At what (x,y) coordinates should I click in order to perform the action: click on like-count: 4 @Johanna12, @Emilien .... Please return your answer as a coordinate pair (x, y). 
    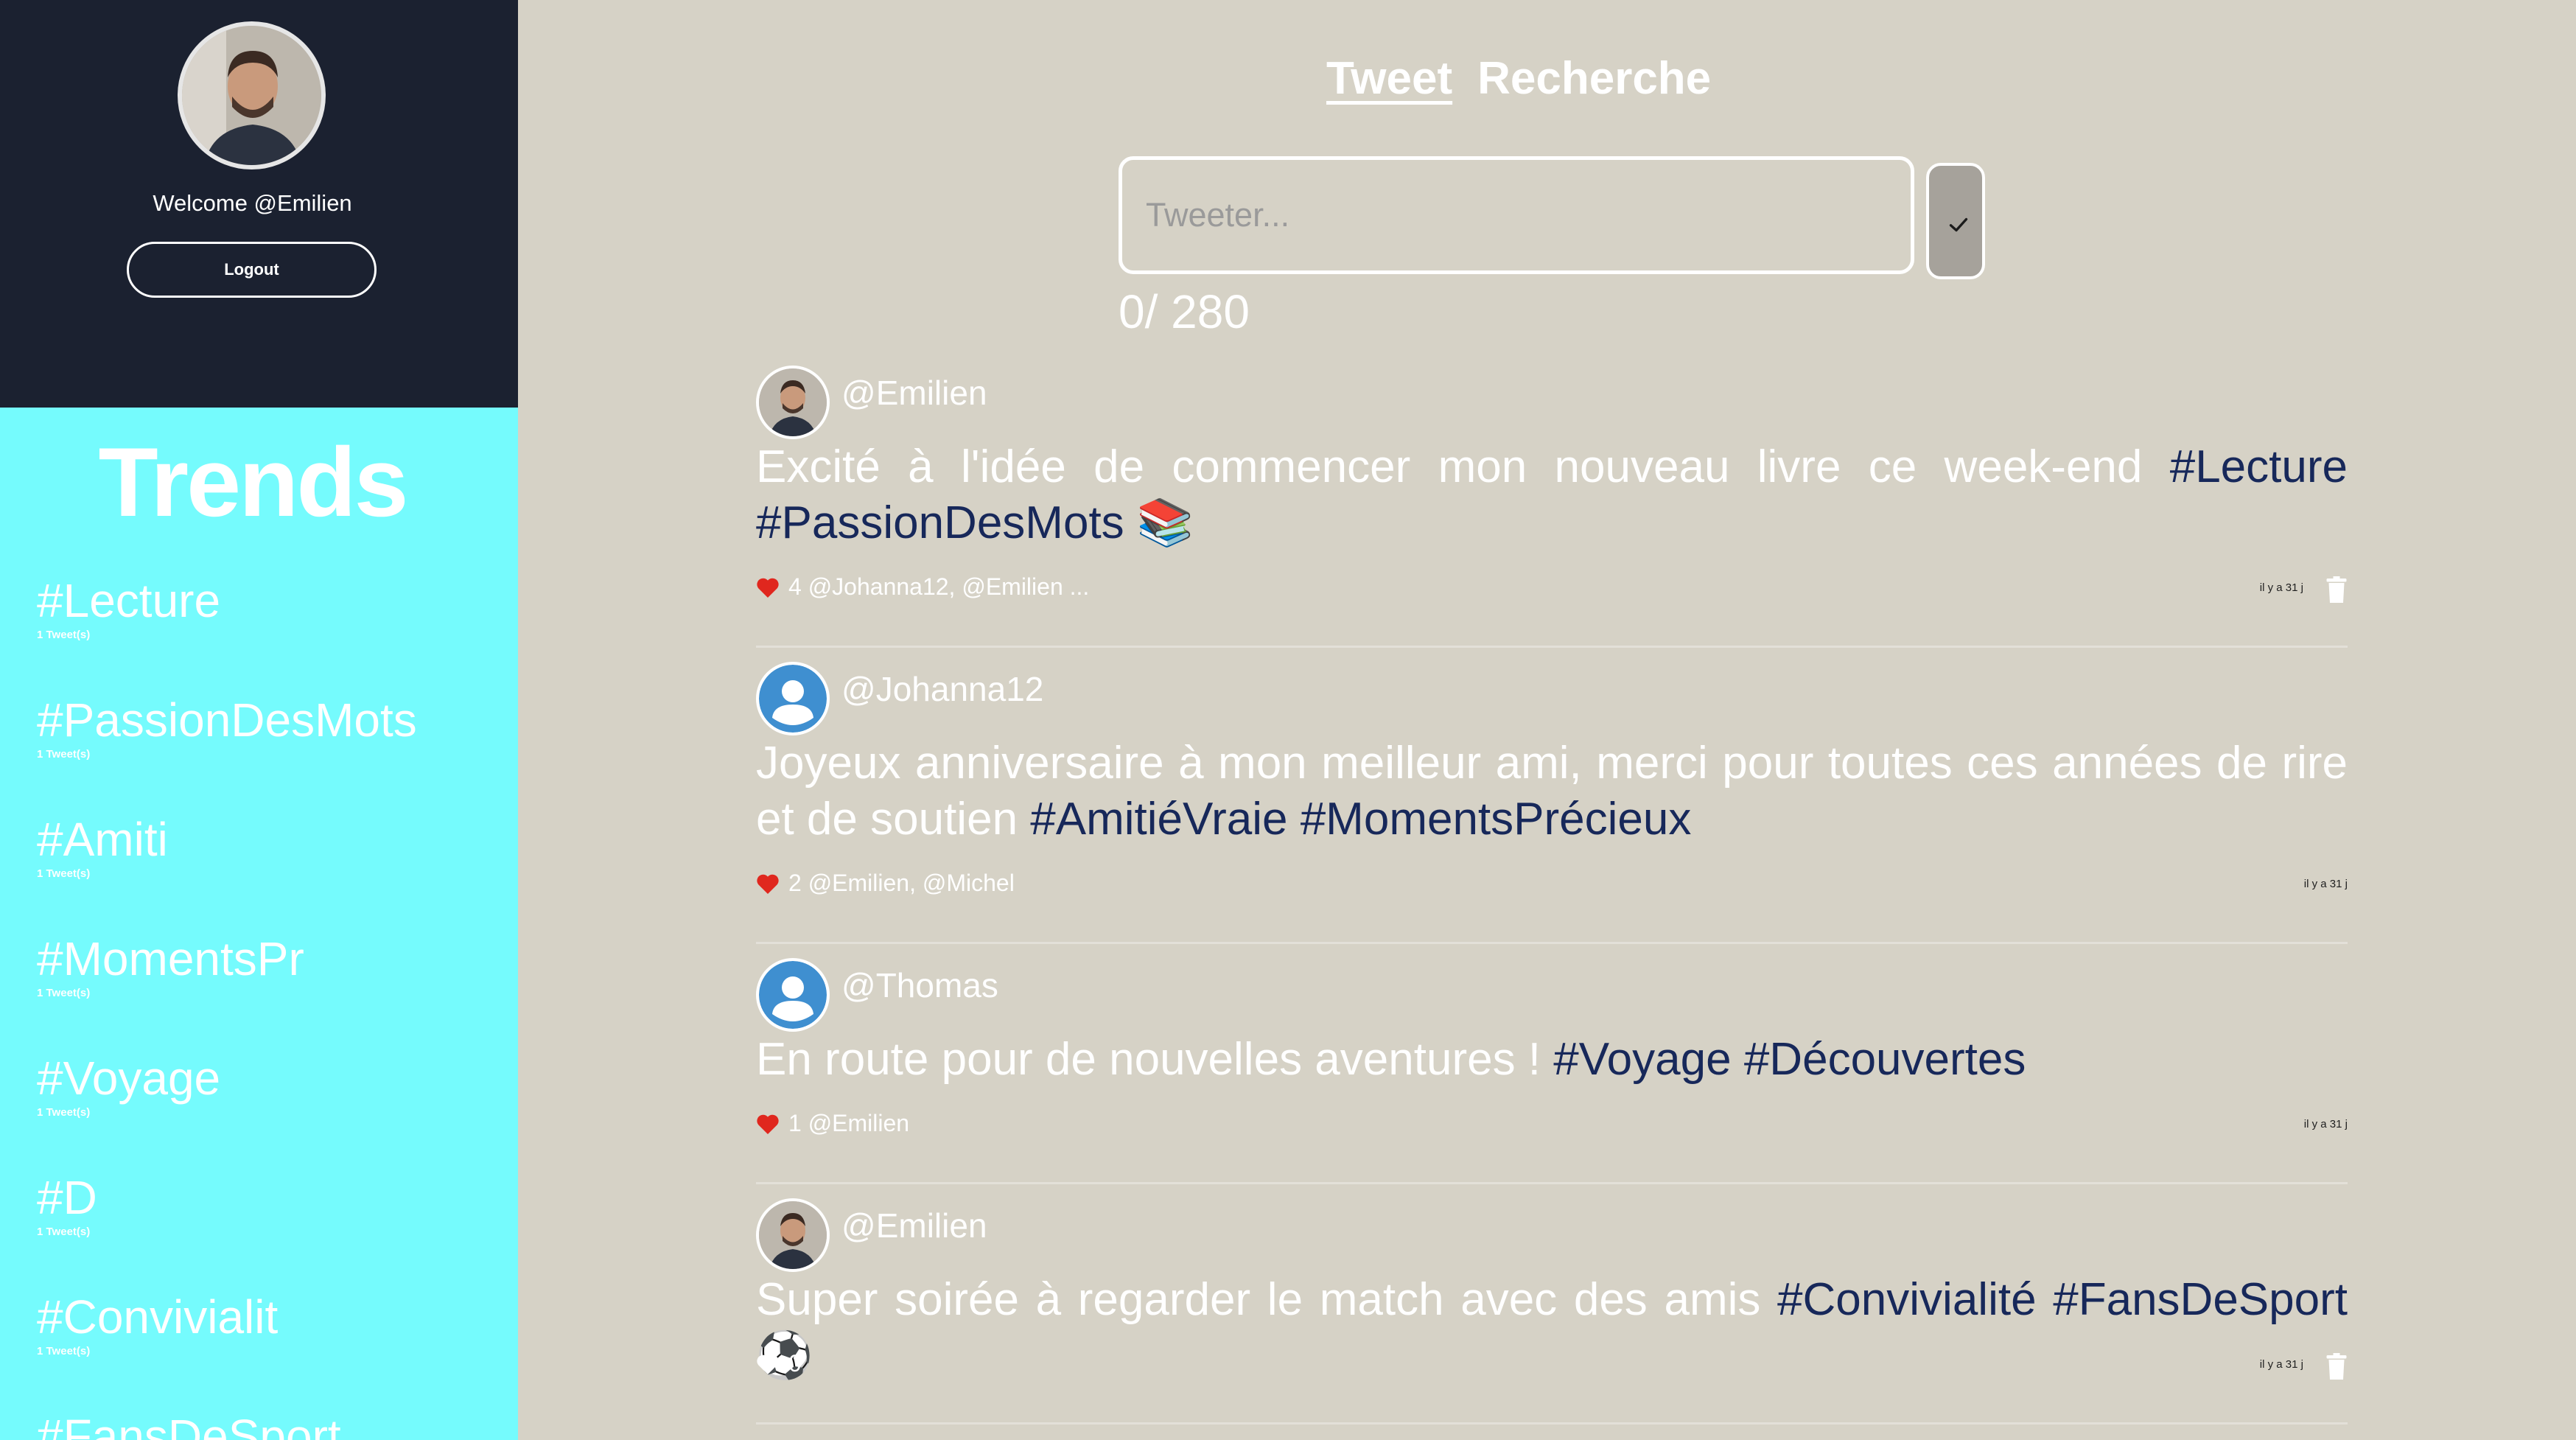
    Looking at the image, I should click on (939, 587).